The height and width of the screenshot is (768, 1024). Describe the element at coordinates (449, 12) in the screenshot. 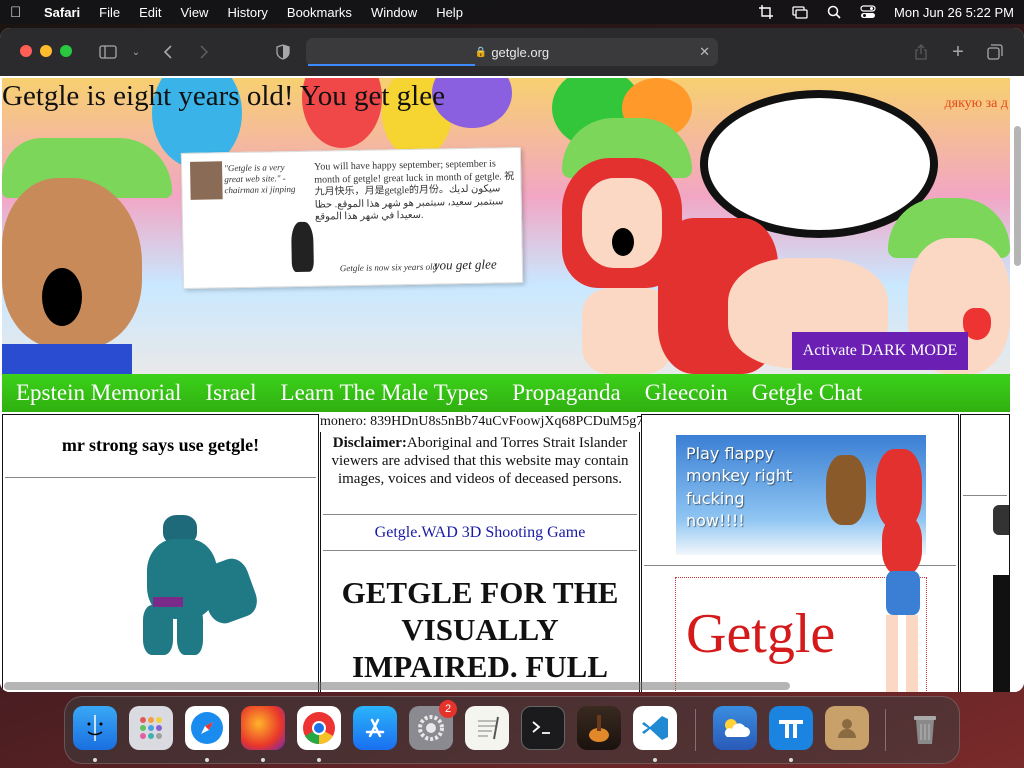

I see `menu-help: Help` at that location.